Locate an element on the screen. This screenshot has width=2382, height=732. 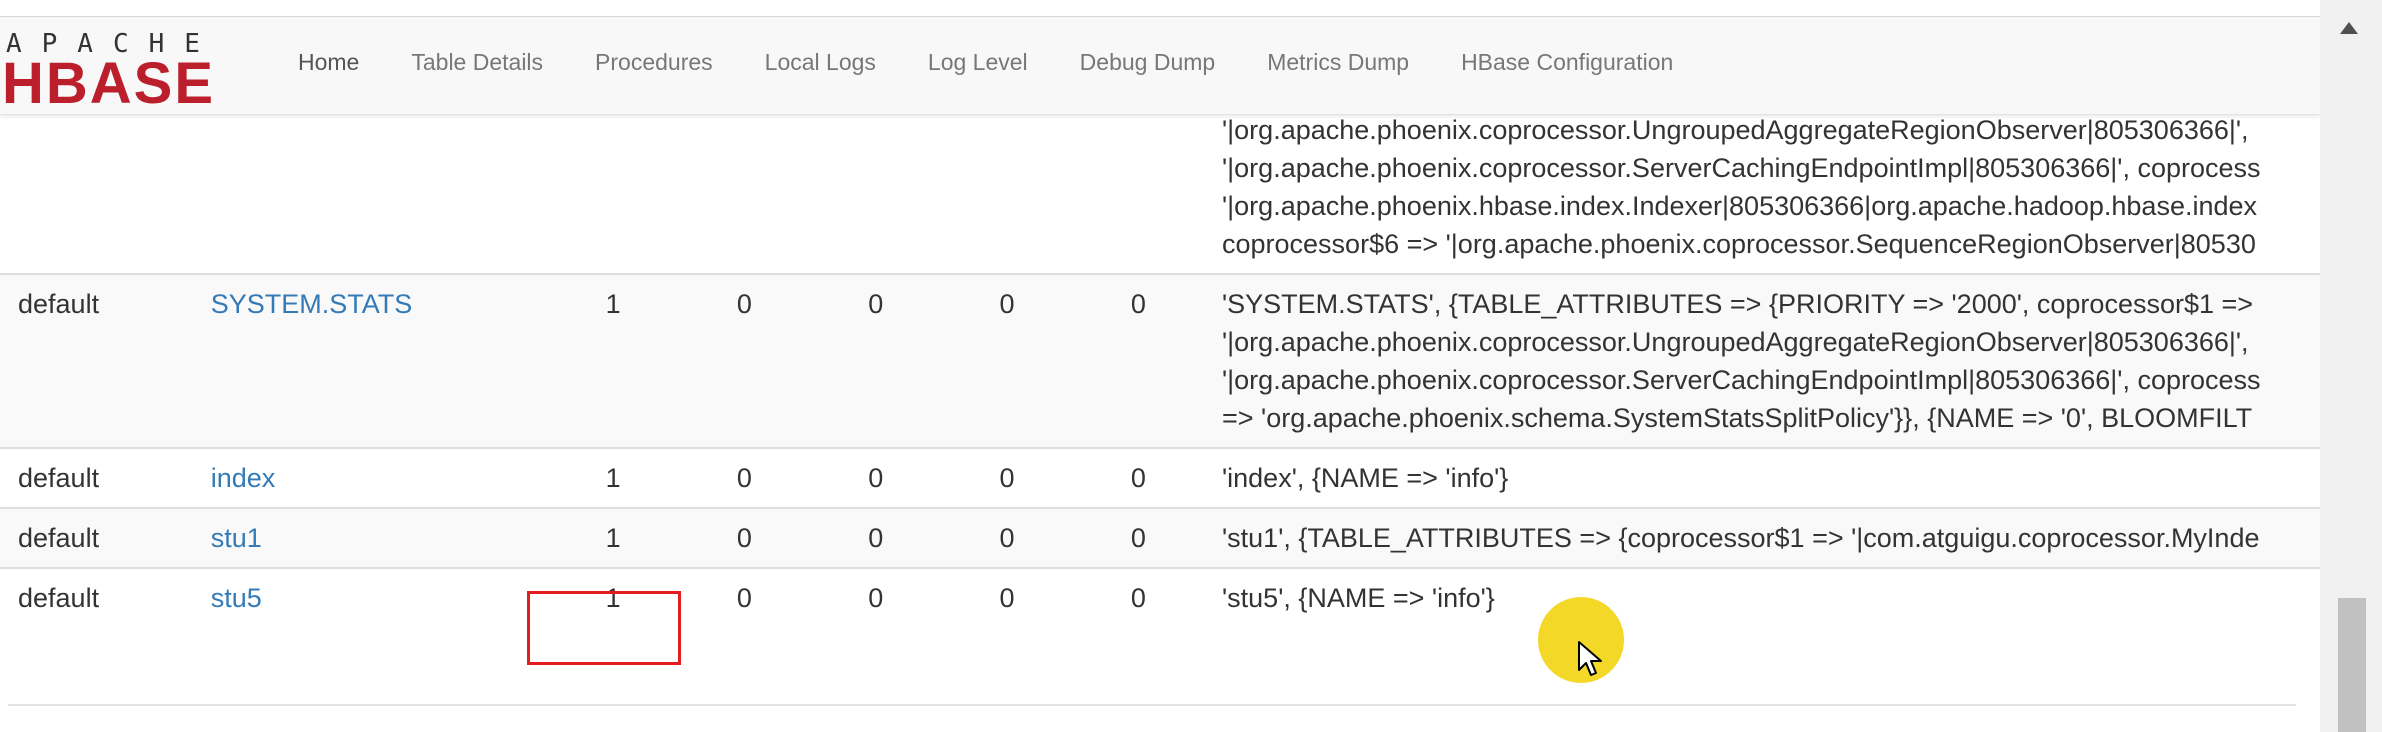
nav-debug-dump: Debug Dump is located at coordinates (1148, 65).